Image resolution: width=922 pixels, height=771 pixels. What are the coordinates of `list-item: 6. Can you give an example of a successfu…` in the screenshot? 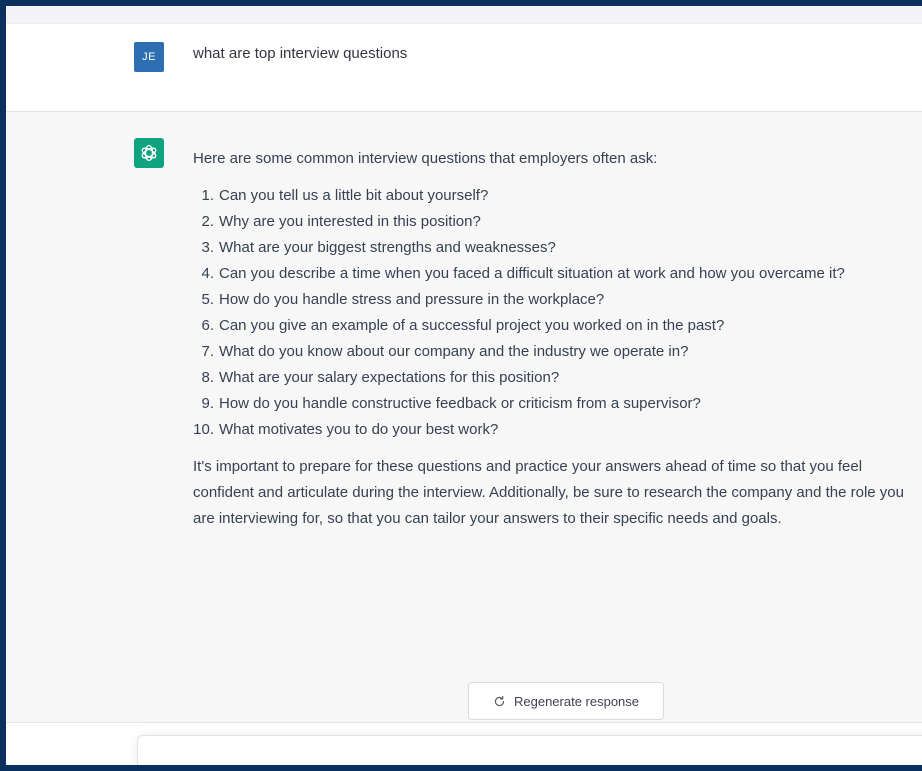 It's located at (555, 326).